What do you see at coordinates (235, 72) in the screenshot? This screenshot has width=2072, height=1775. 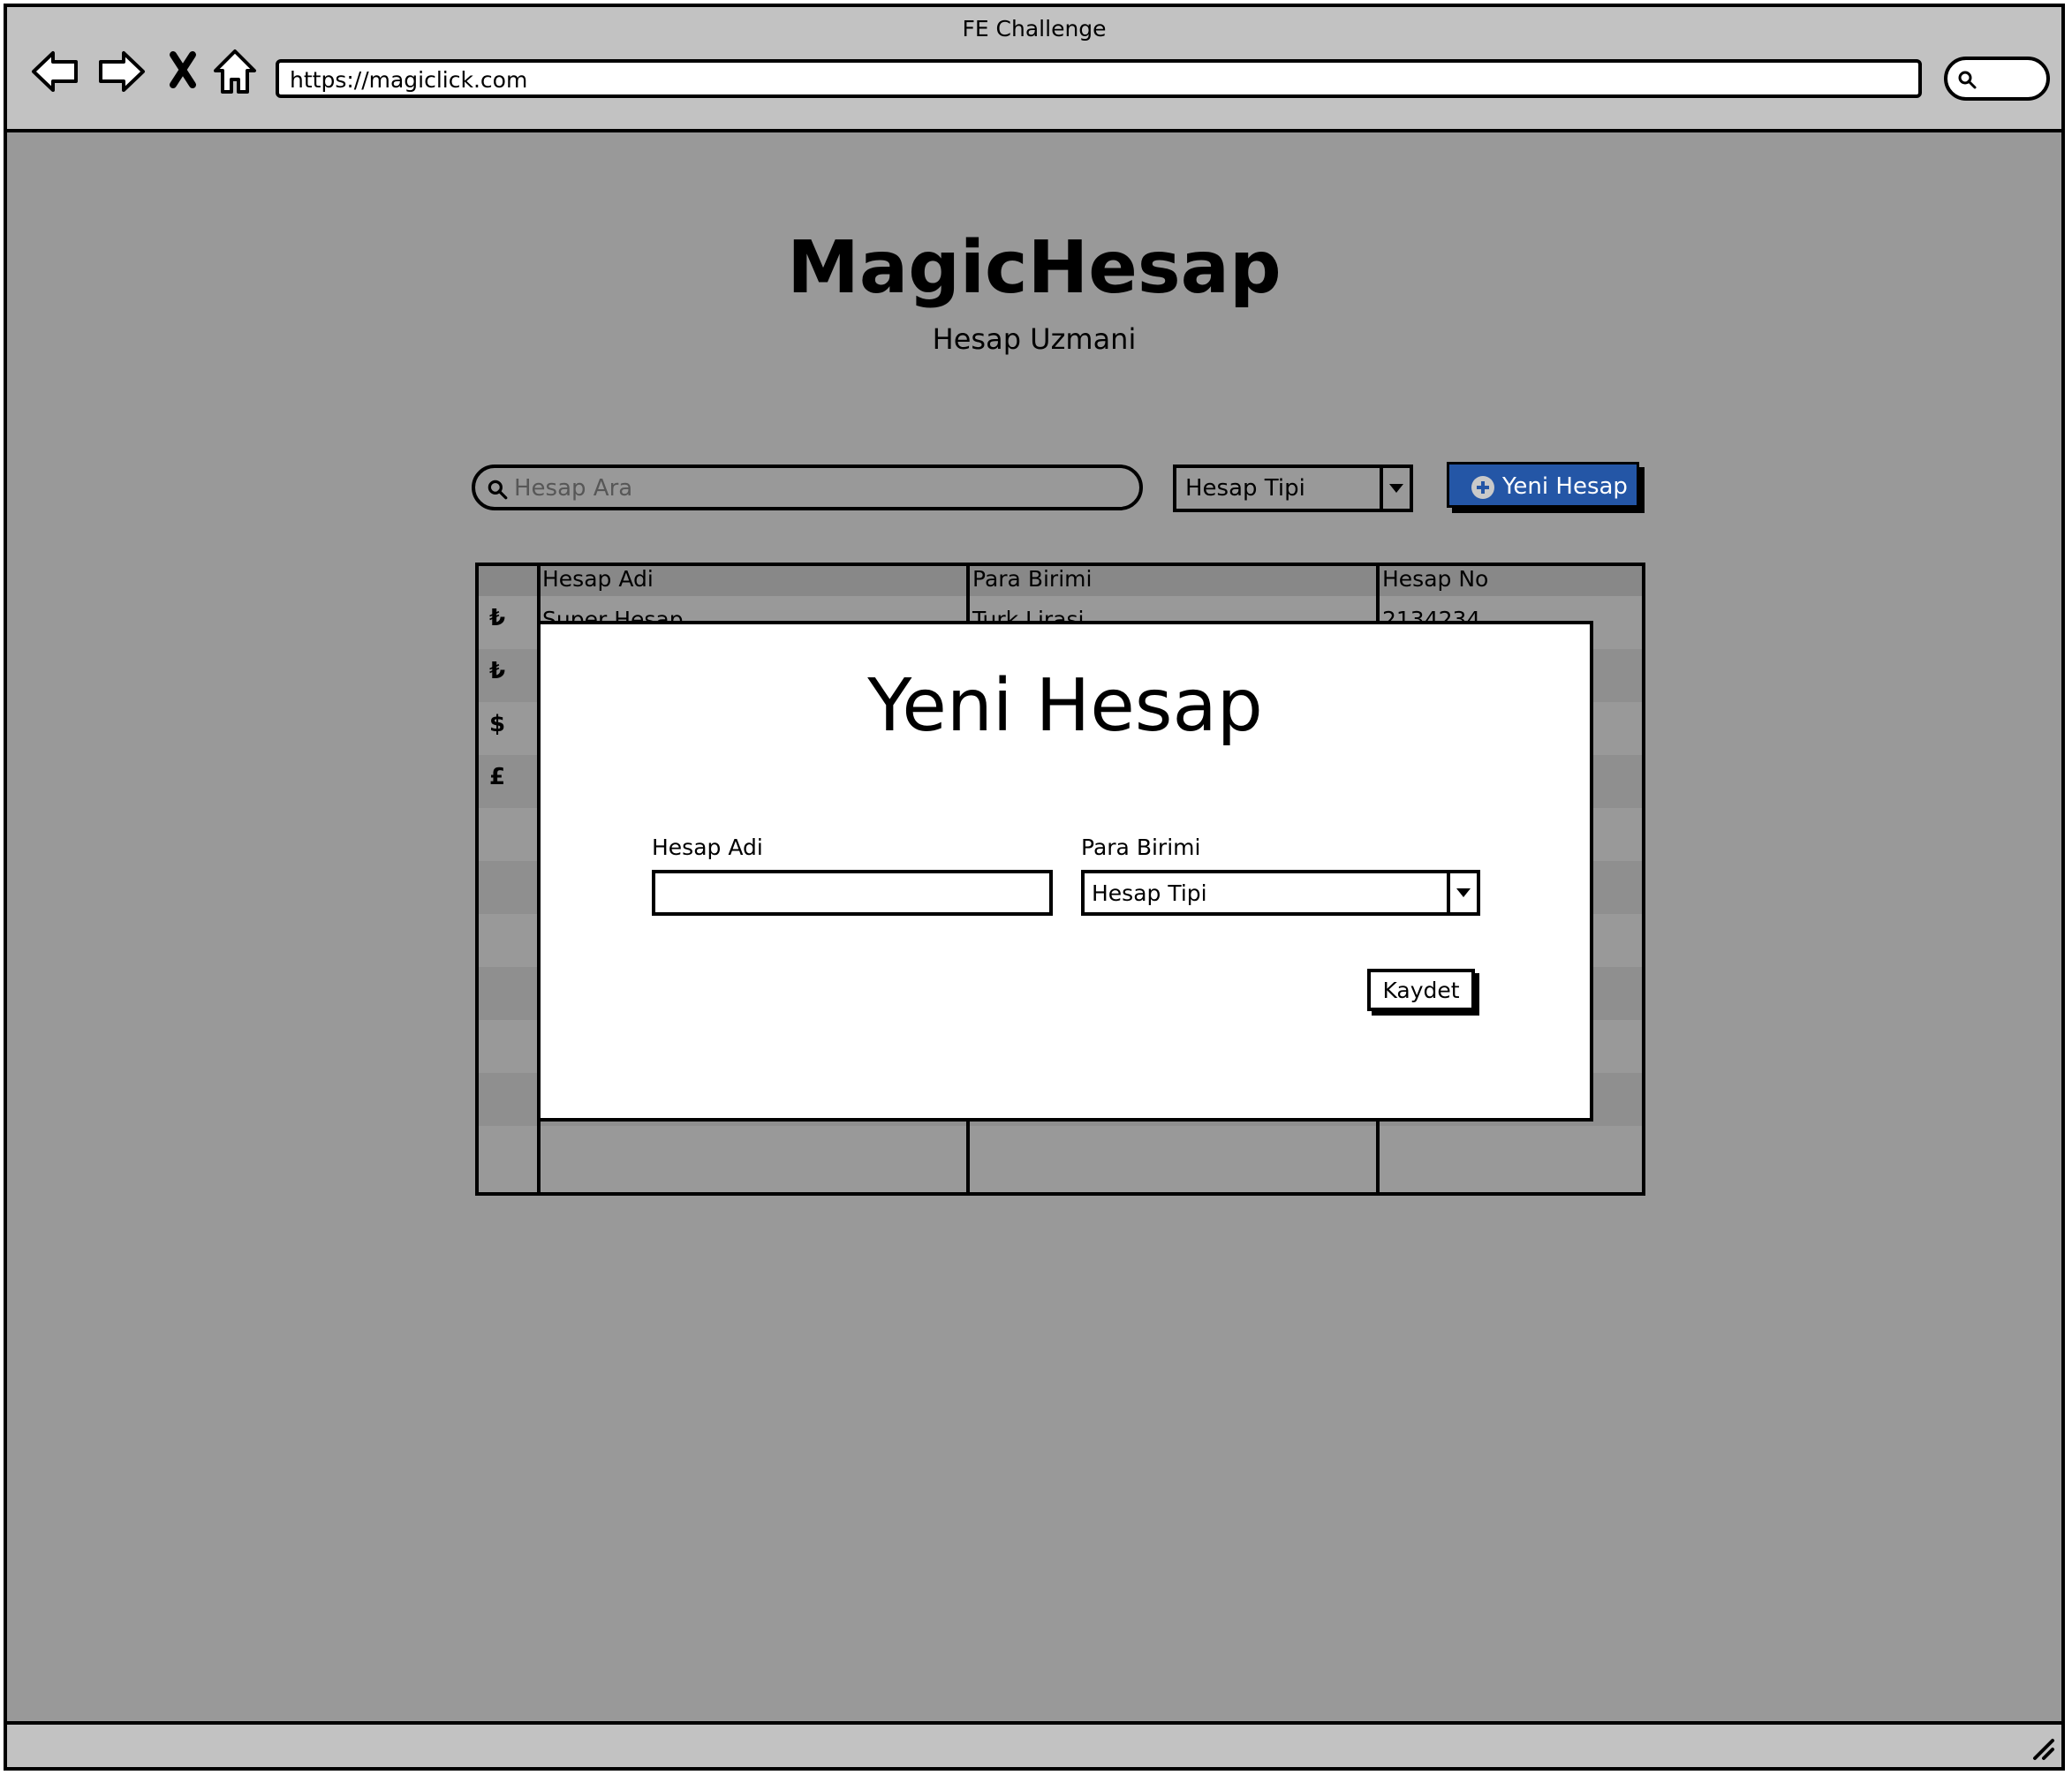 I see `home-icon` at bounding box center [235, 72].